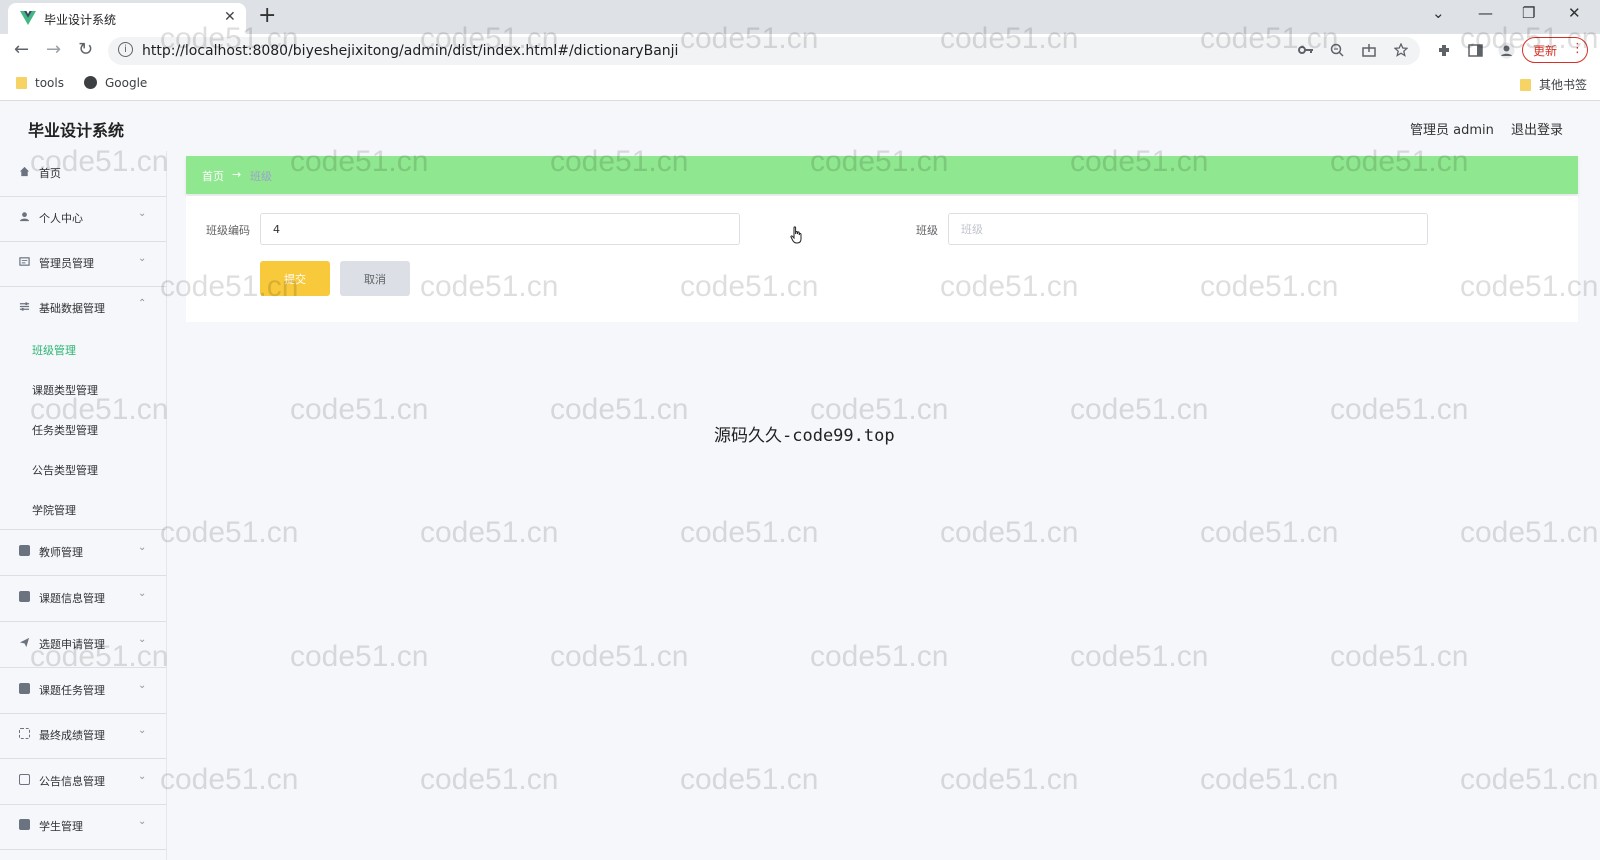 The image size is (1600, 860). What do you see at coordinates (1369, 50) in the screenshot?
I see `share-icon` at bounding box center [1369, 50].